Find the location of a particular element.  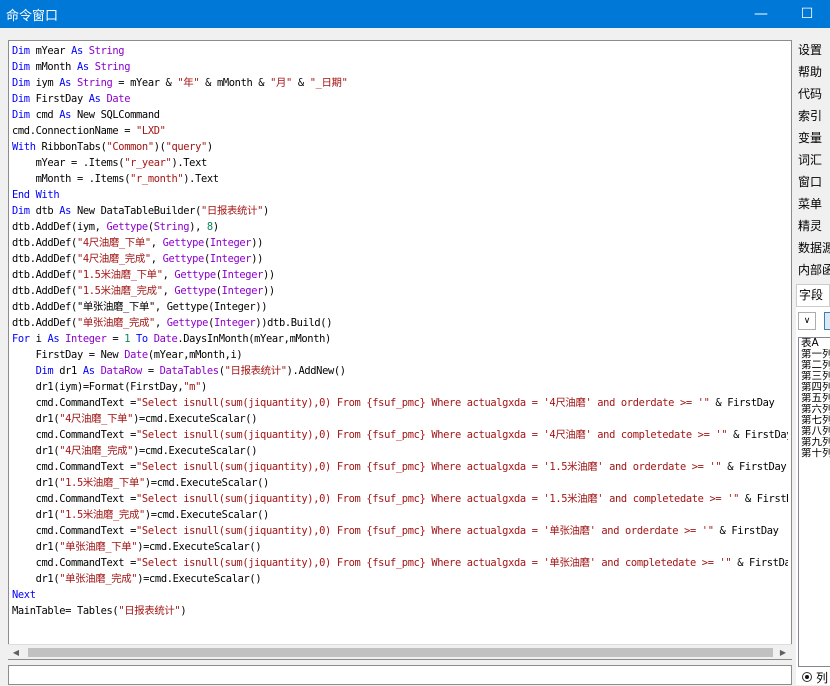

minimize-button: — is located at coordinates (761, 14).